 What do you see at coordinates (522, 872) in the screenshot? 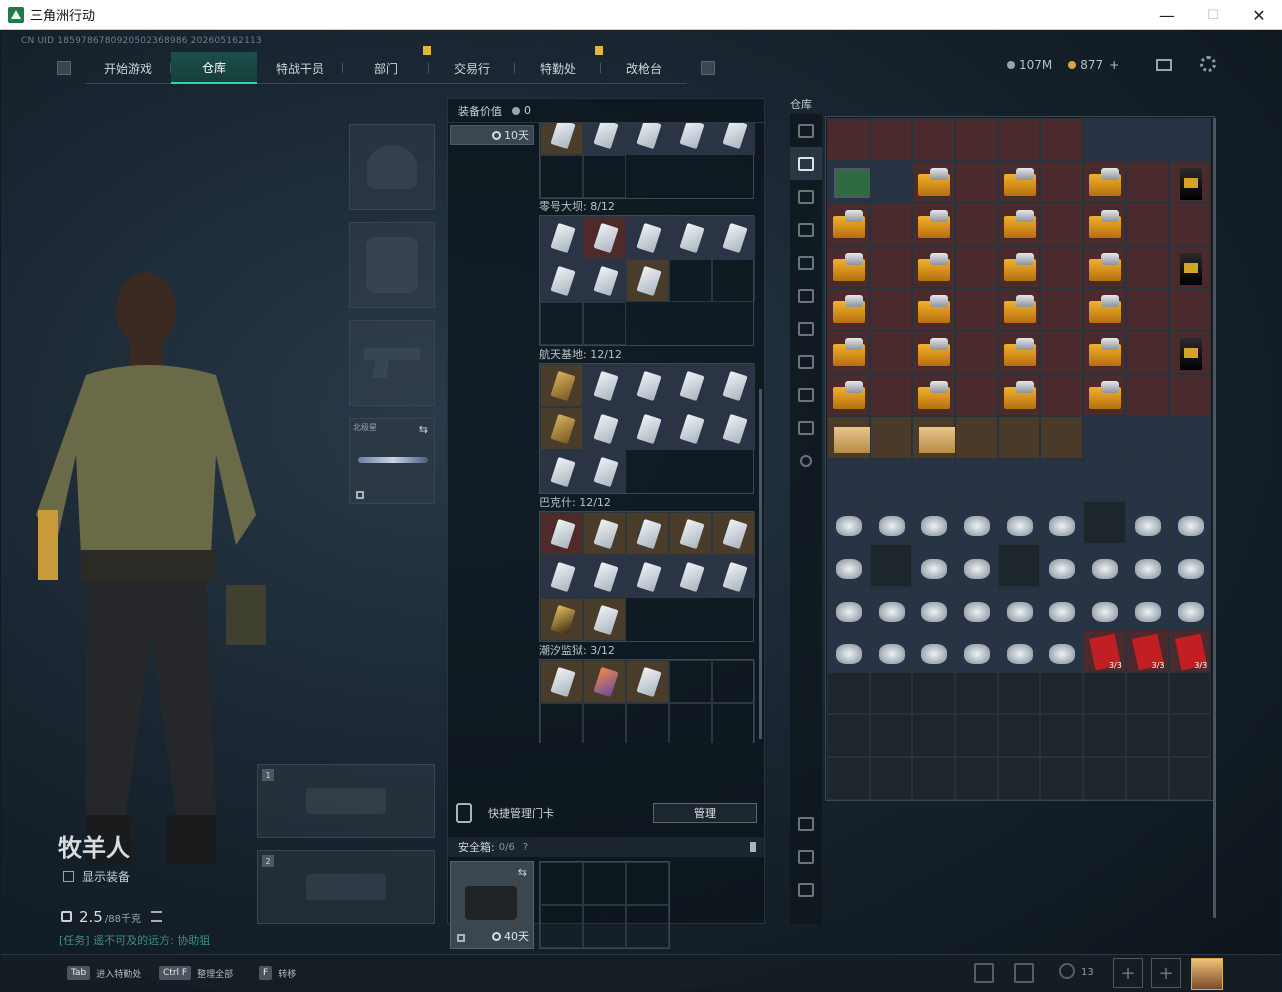
I see `swap-icon: ⇆` at bounding box center [522, 872].